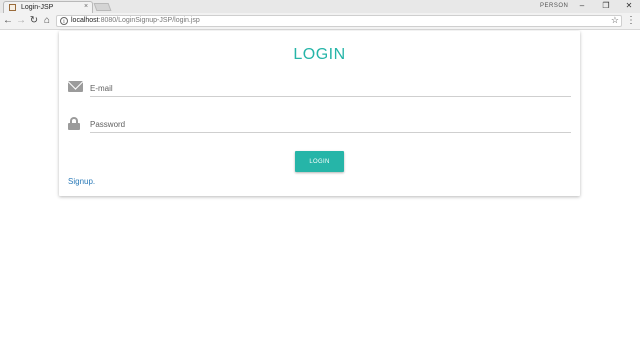 This screenshot has height=340, width=640. What do you see at coordinates (629, 6) in the screenshot?
I see `close-window-button: ✕` at bounding box center [629, 6].